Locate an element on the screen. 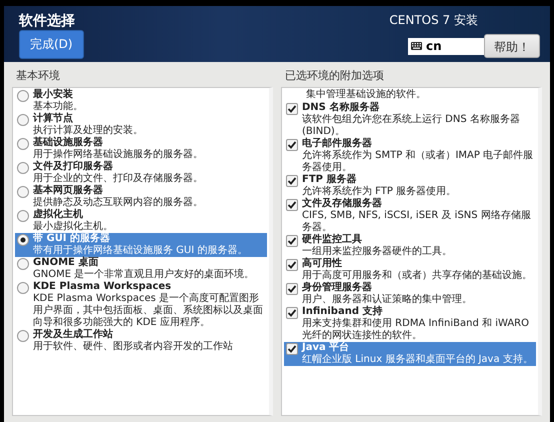 Image resolution: width=554 pixels, height=422 pixels. option-name: 虚拟化主机 is located at coordinates (58, 214).